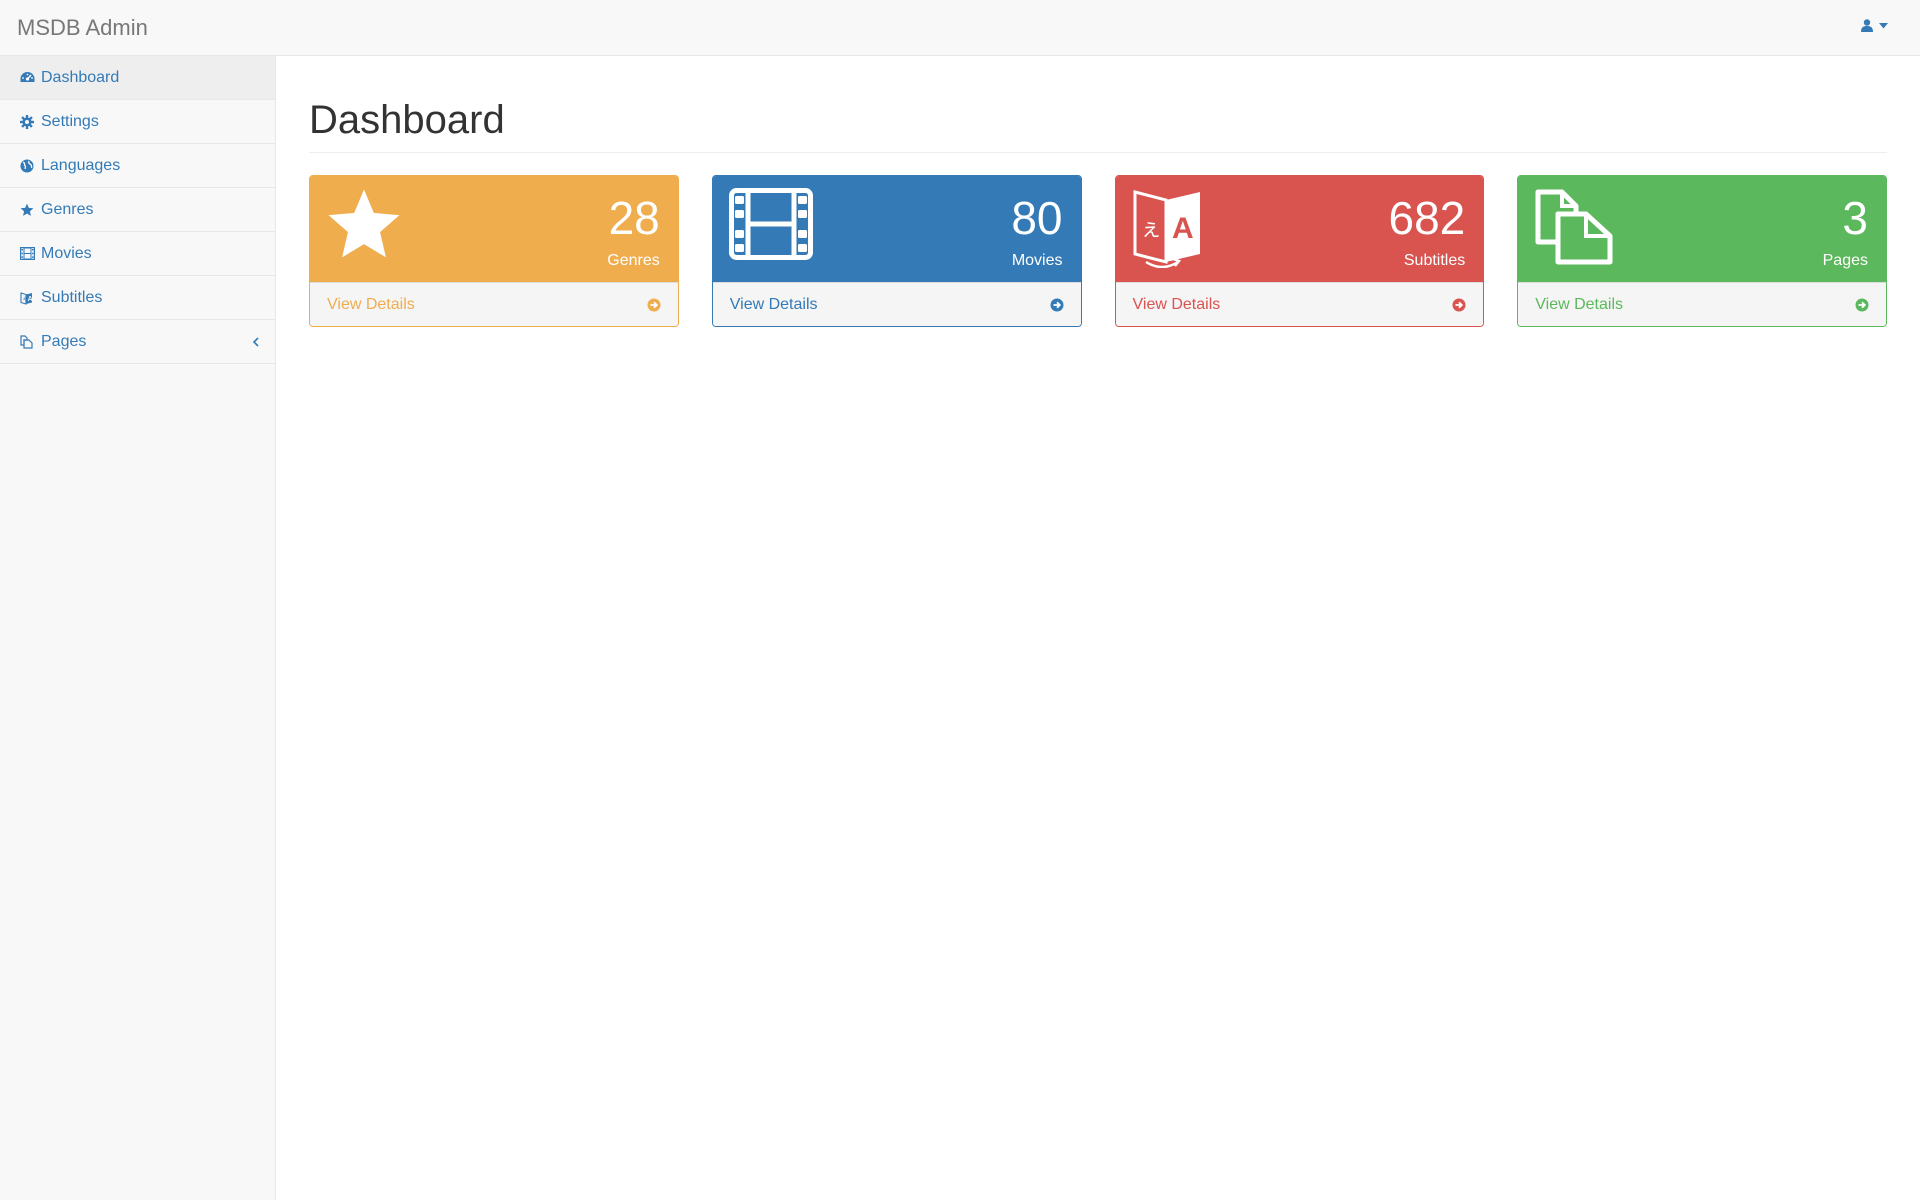 Image resolution: width=1920 pixels, height=1200 pixels. Describe the element at coordinates (255, 343) in the screenshot. I see `chevron-left-icon` at that location.